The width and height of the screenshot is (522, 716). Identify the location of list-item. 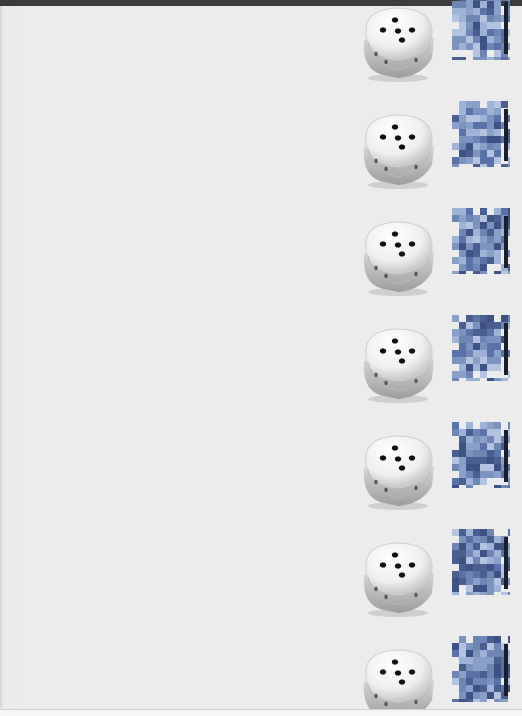
(261, 41).